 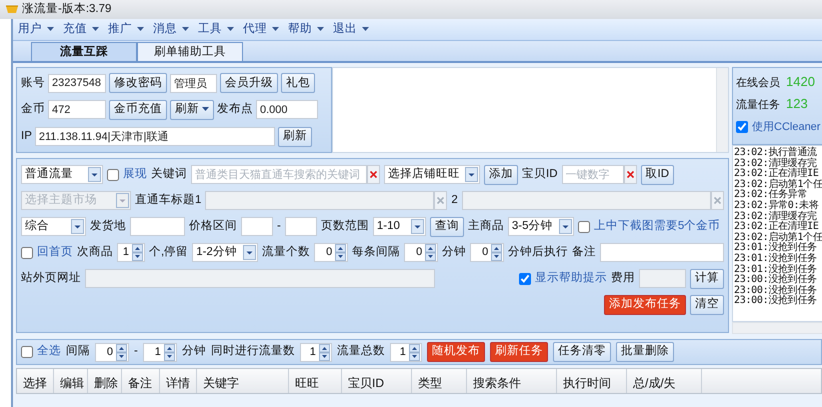 What do you see at coordinates (53, 226) in the screenshot?
I see `dropdown: 综合` at bounding box center [53, 226].